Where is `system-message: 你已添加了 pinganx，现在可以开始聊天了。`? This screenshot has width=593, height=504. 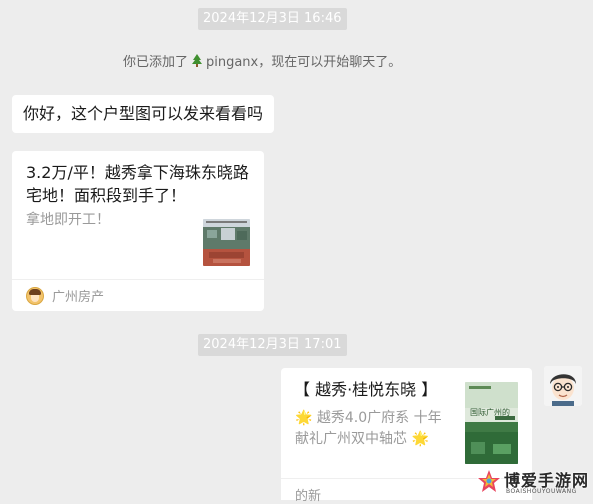
system-message: 你已添加了 pinganx，现在可以开始聊天了。 is located at coordinates (262, 62).